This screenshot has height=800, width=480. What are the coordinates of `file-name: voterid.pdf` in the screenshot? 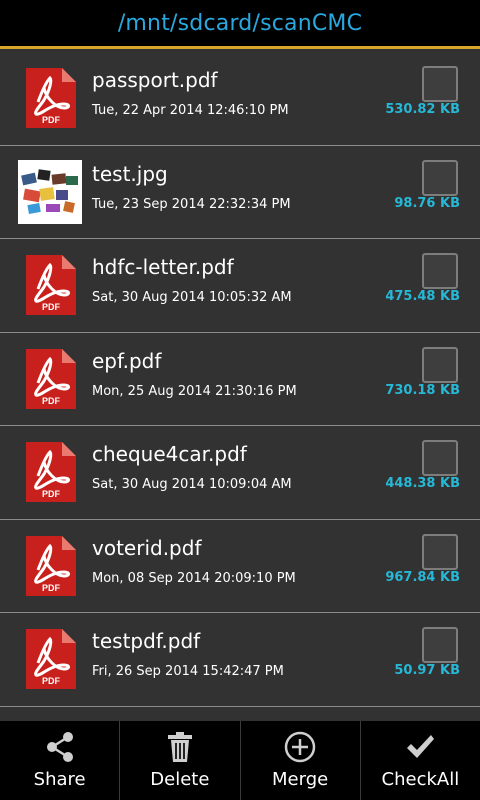 It's located at (147, 547).